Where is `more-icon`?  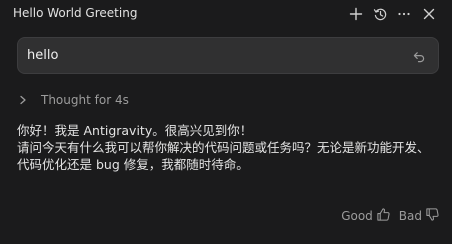 more-icon is located at coordinates (404, 14).